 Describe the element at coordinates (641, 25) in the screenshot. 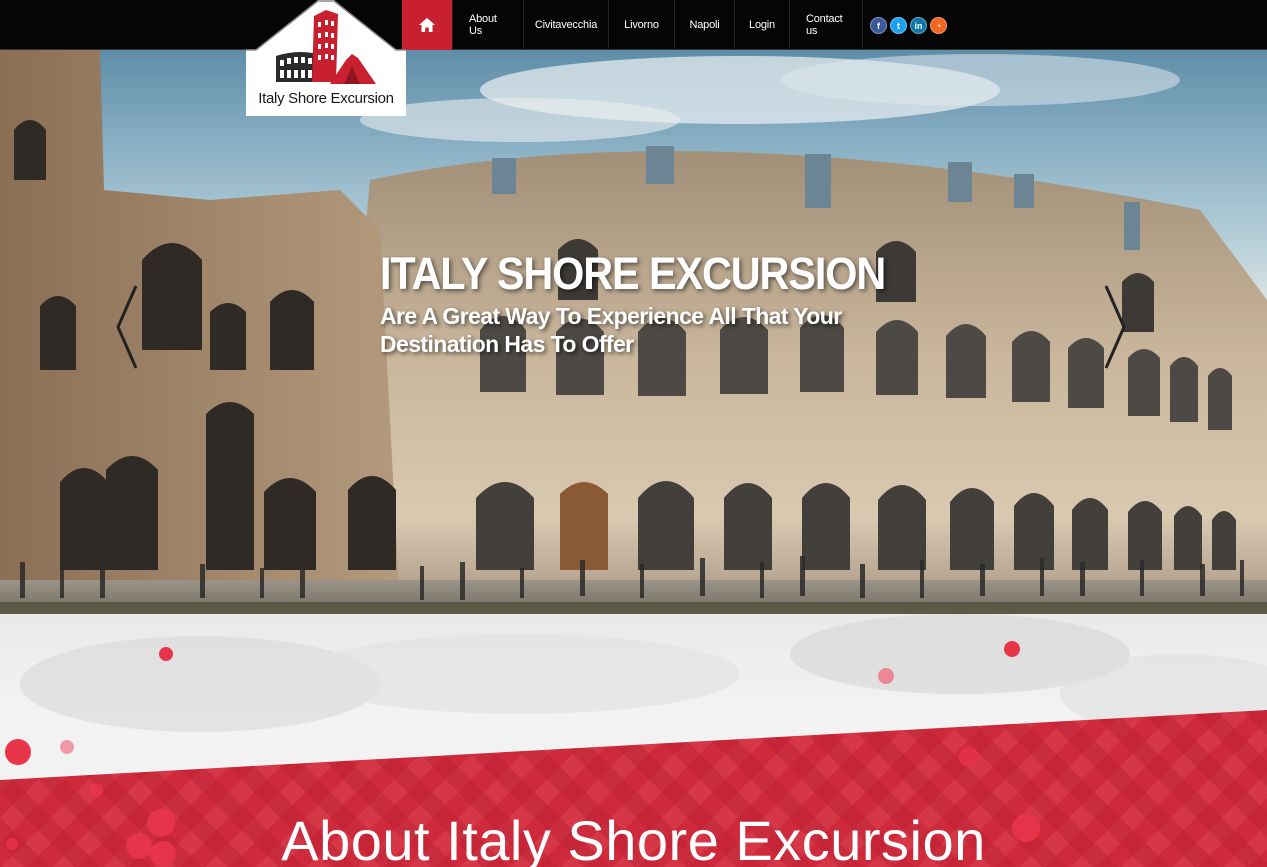

I see `nav-livorno: Livorno` at that location.